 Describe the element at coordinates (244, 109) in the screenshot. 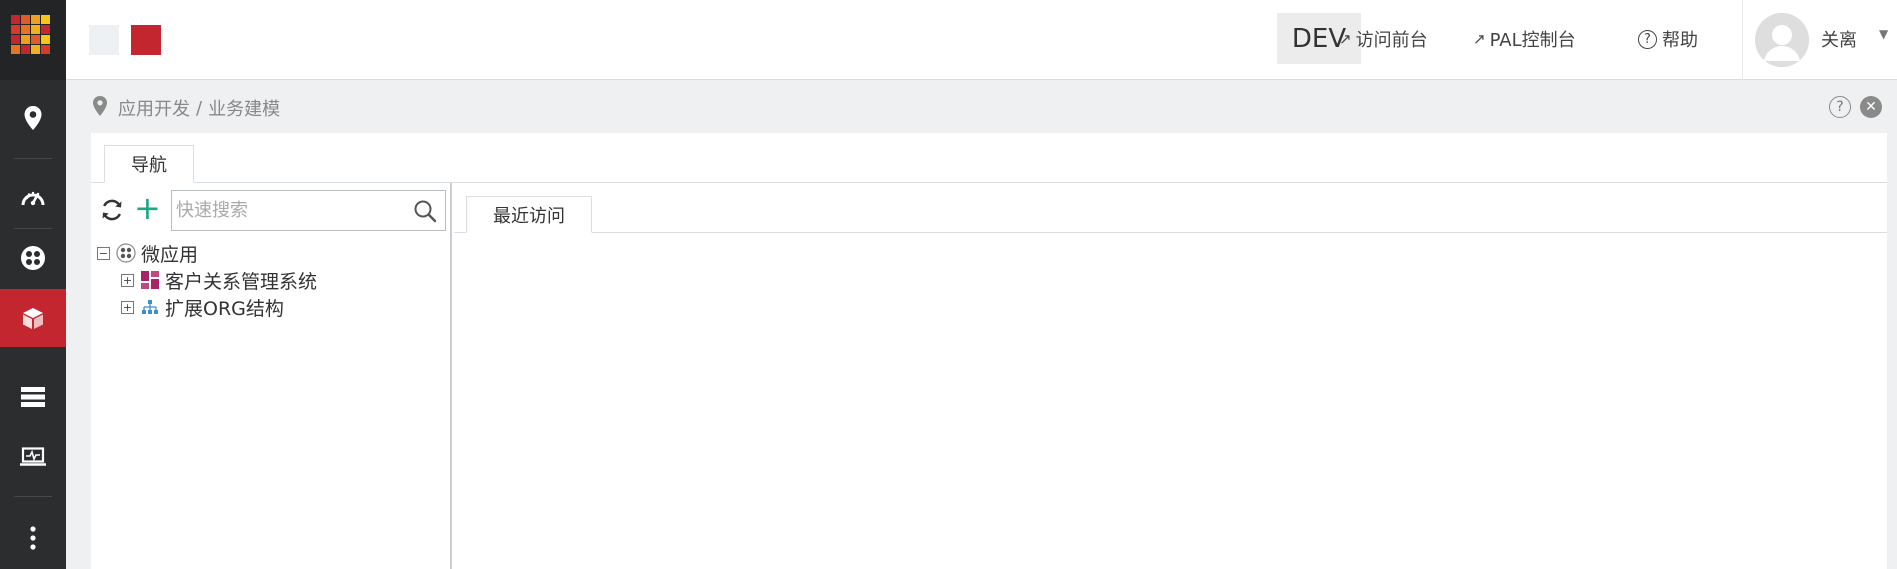

I see `breadcrumb-item-business-modeling: 业务建模` at that location.